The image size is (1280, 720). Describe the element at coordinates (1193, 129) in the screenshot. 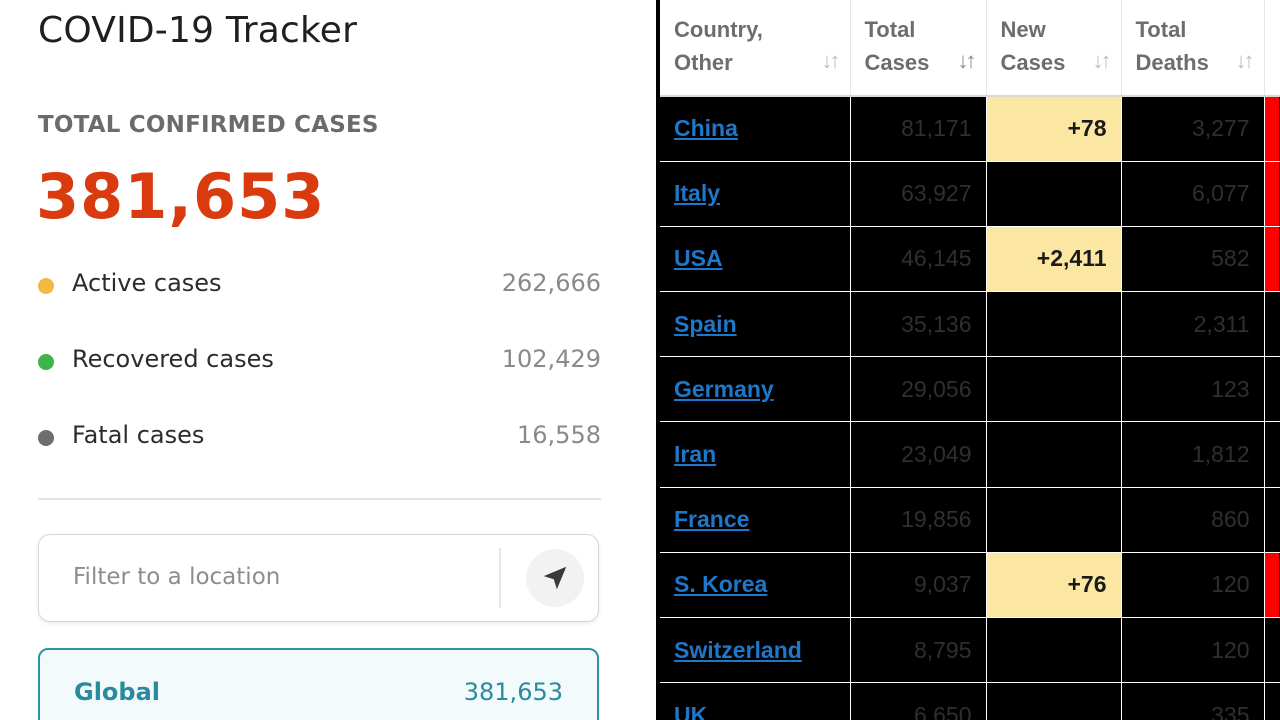

I see `total-deaths-cell: 3,277` at that location.